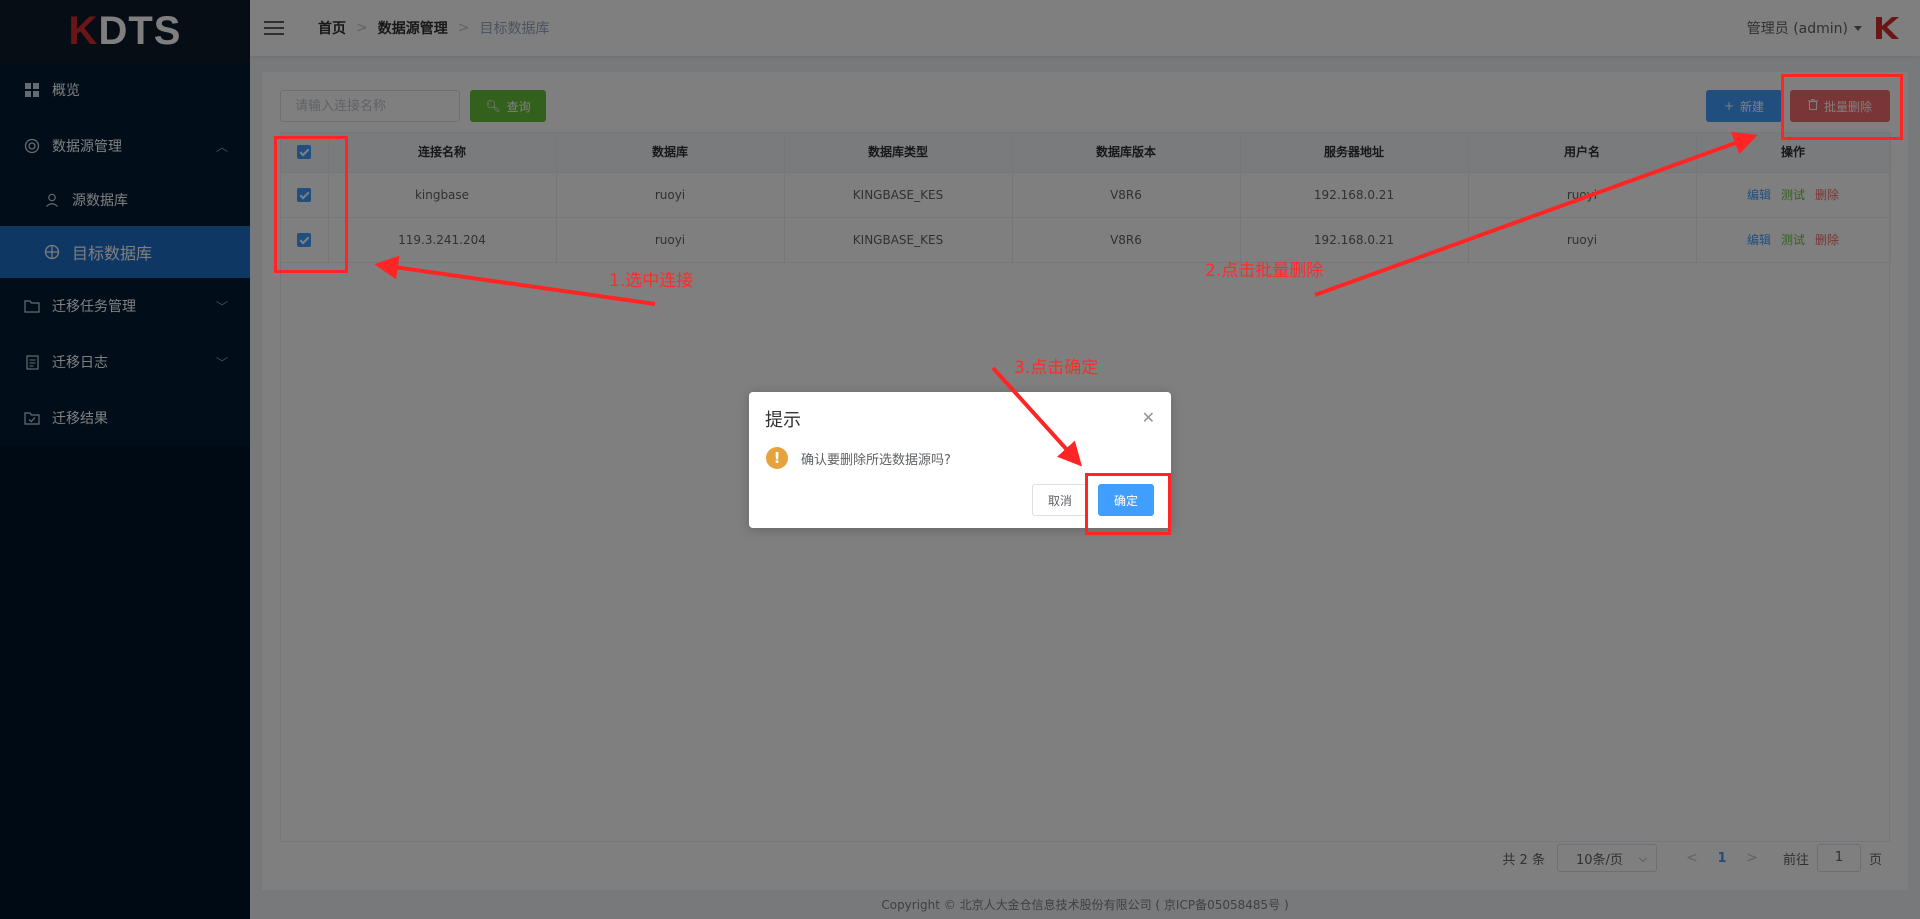 Image resolution: width=1920 pixels, height=919 pixels. Describe the element at coordinates (1264, 271) in the screenshot. I see `annotation-step2: 2.点击批量删除` at that location.